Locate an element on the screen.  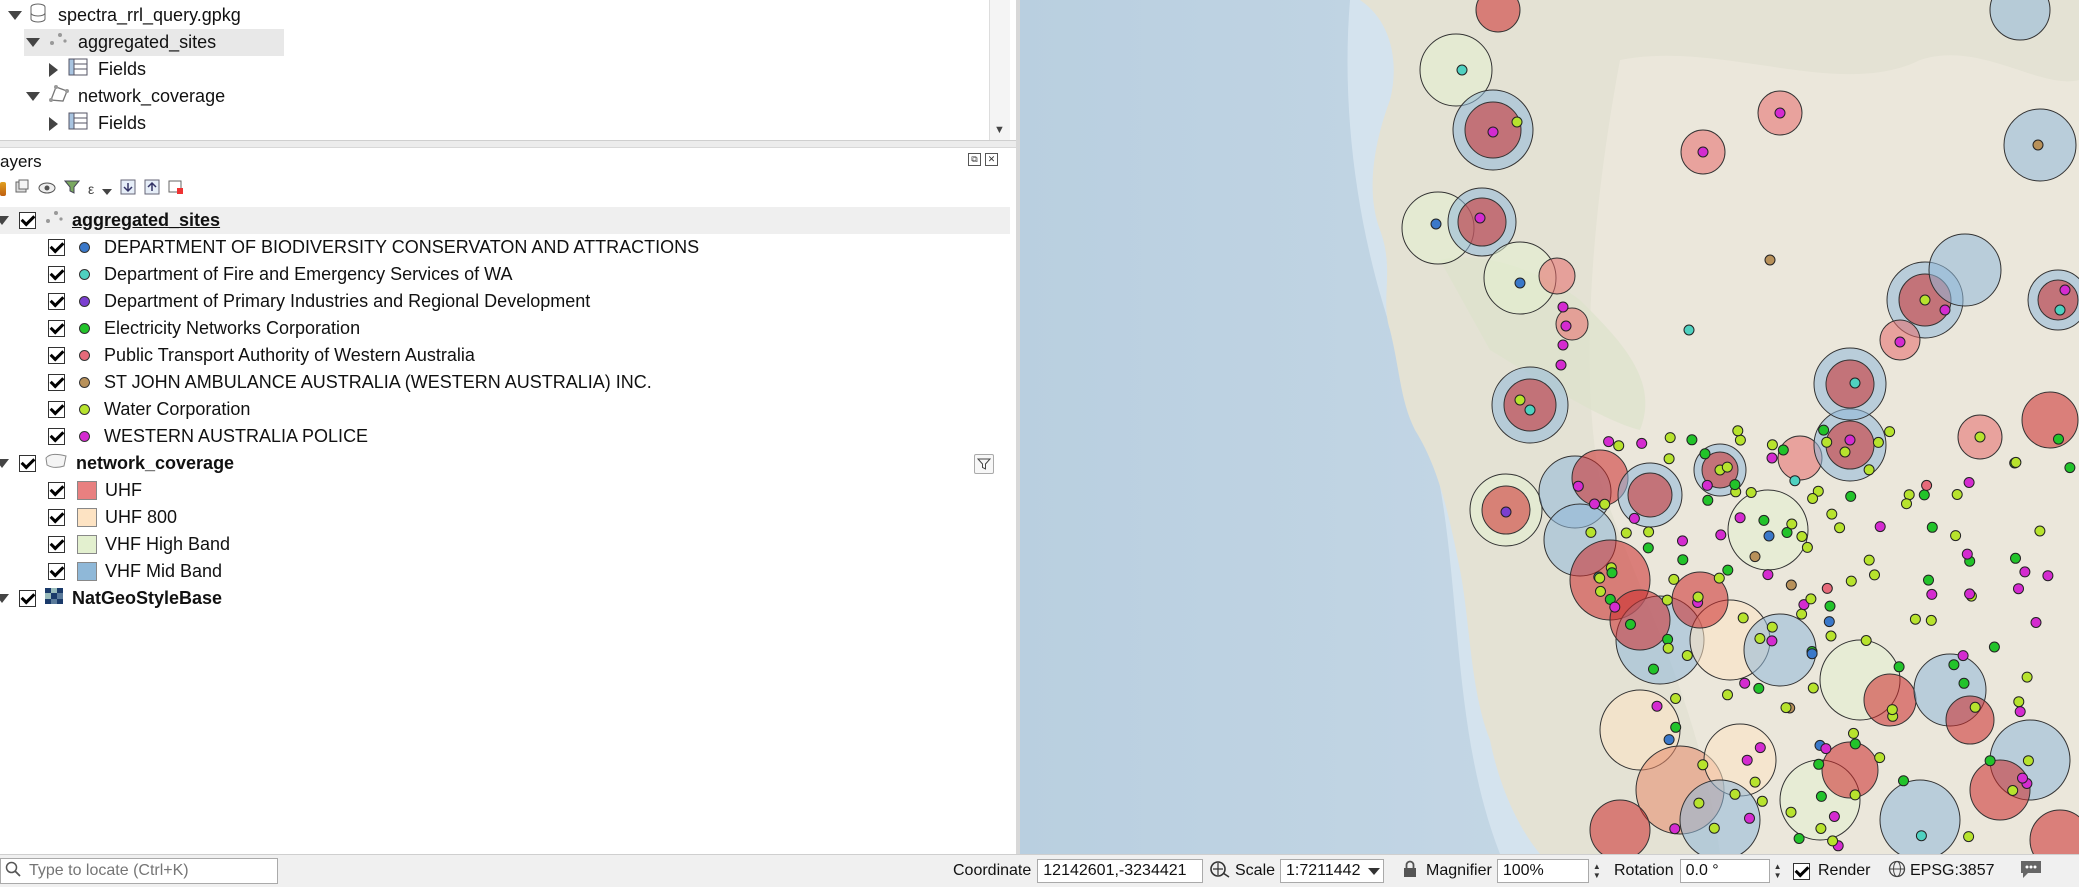
filter-icon is located at coordinates (984, 463).